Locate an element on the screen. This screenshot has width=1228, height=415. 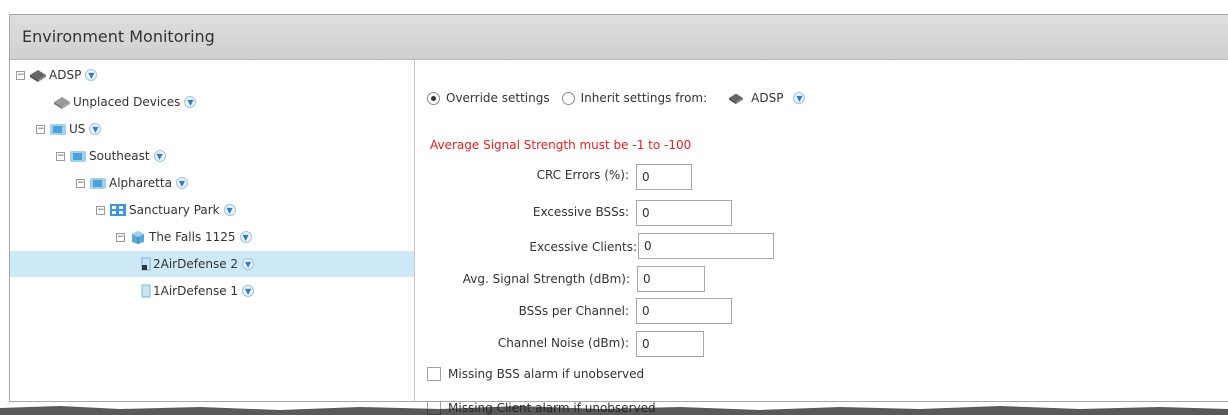
tree-node-label: Alpharetta is located at coordinates (140, 183).